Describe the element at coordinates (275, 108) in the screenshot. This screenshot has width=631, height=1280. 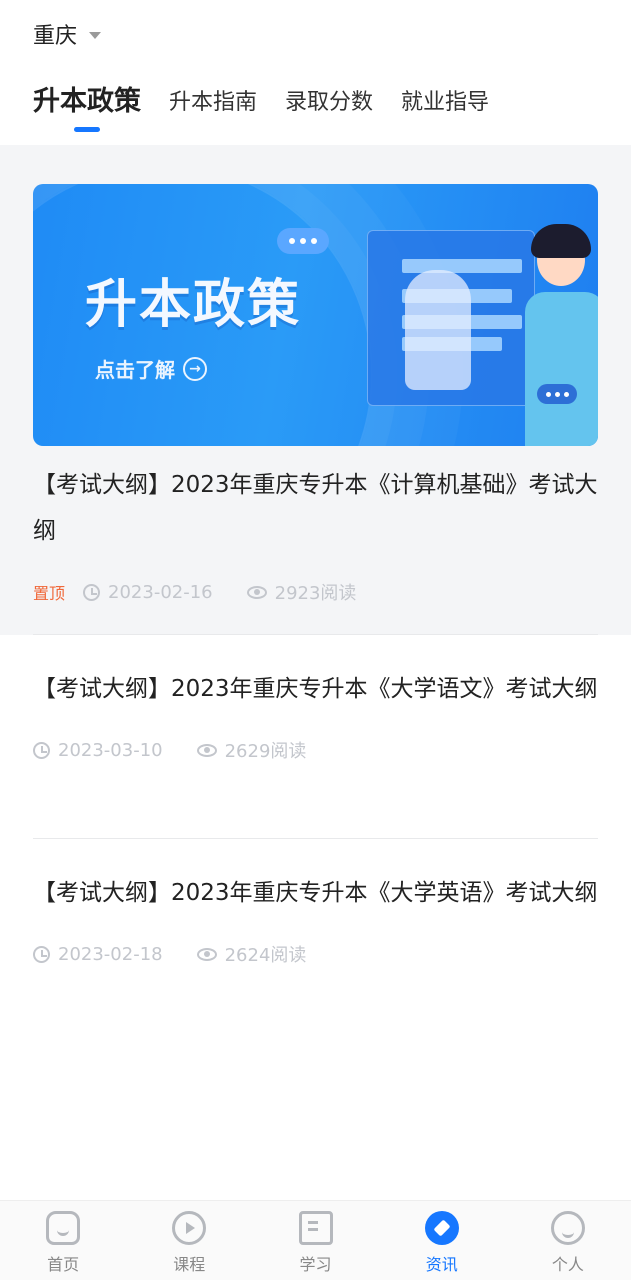
I see `category-tabs: 升本政策 升本指南 录取分数 就业指导` at that location.